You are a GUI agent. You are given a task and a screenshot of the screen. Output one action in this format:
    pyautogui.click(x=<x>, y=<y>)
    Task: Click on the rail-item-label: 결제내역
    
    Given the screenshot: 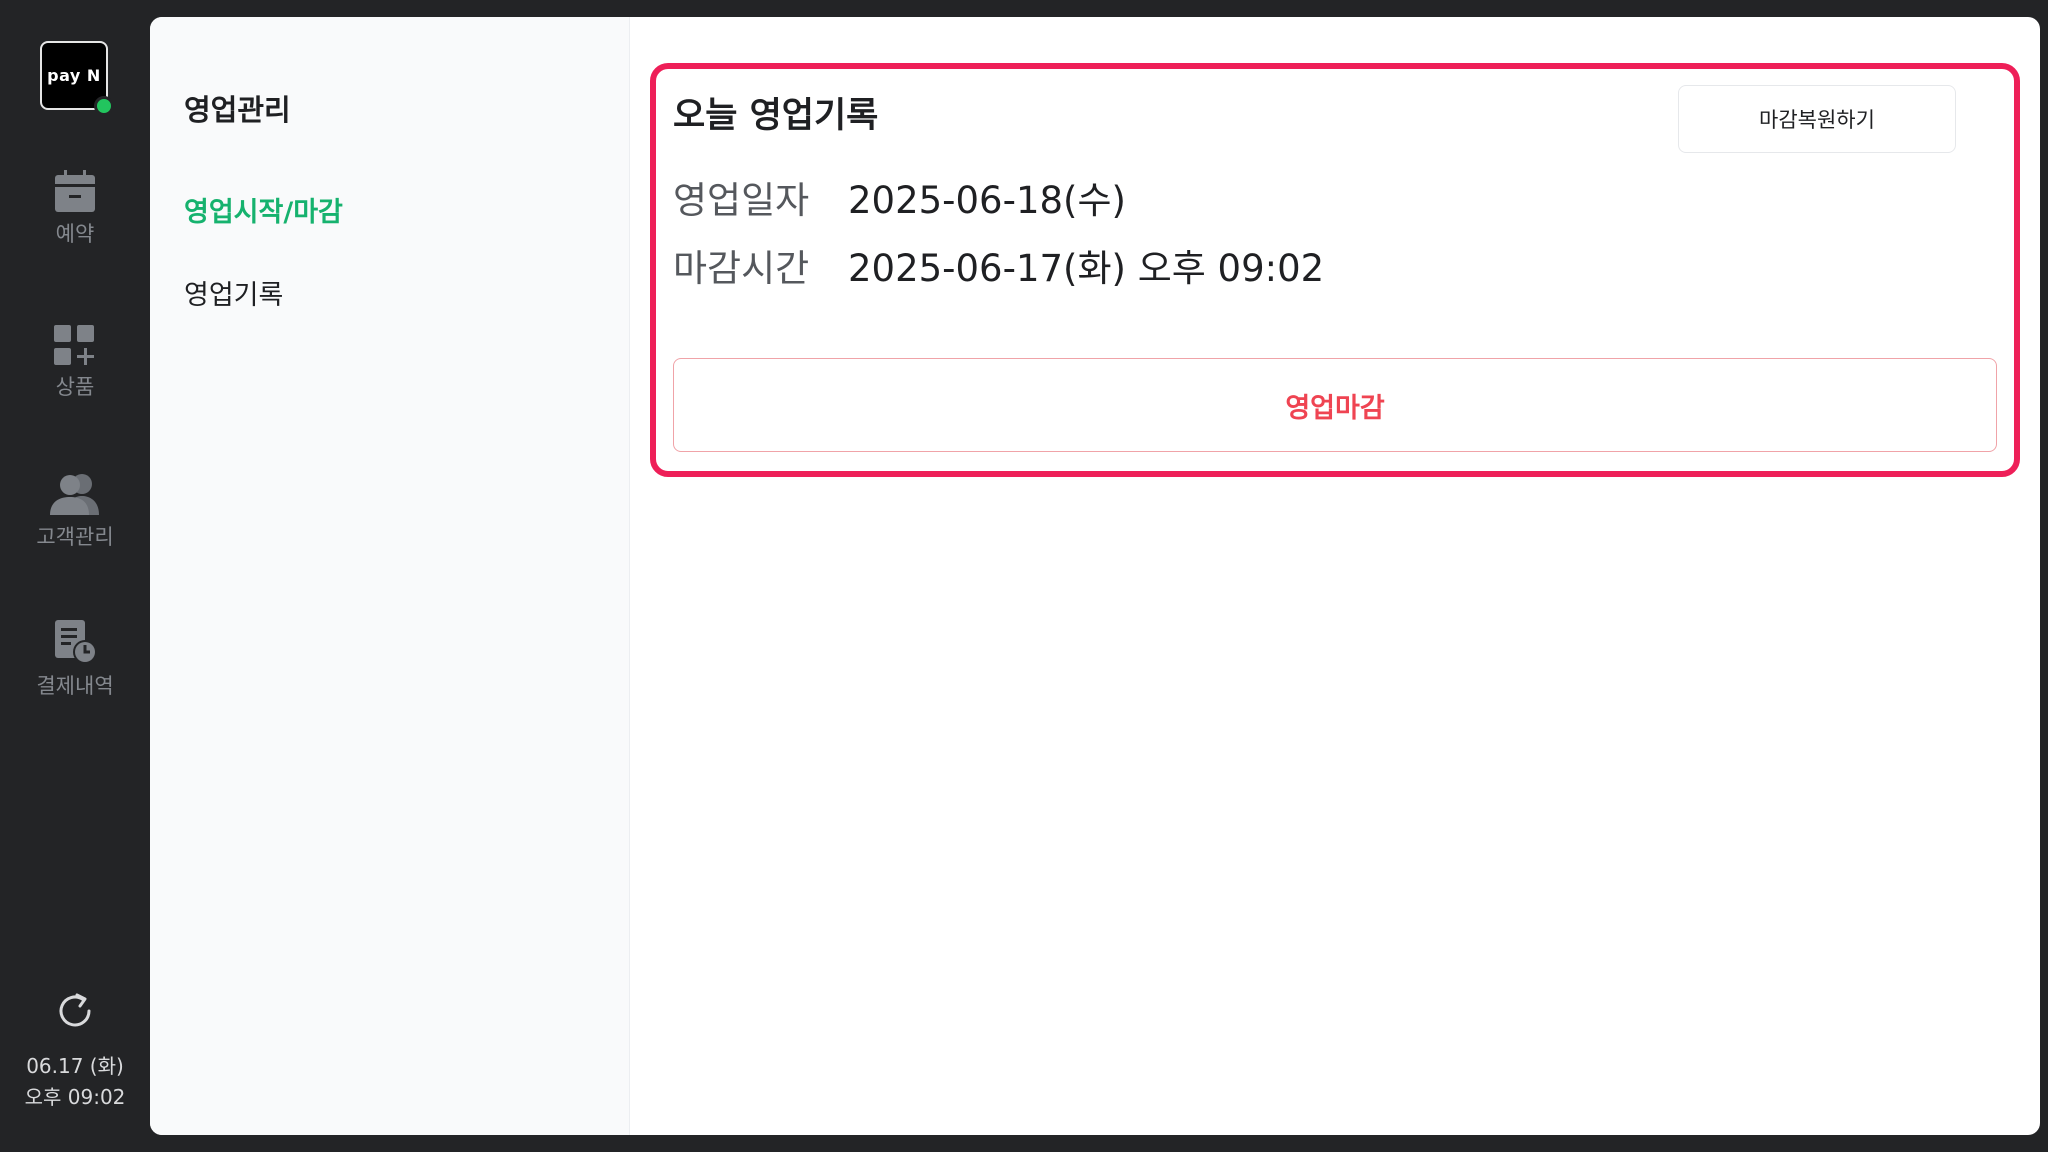 What is the action you would take?
    pyautogui.click(x=75, y=686)
    